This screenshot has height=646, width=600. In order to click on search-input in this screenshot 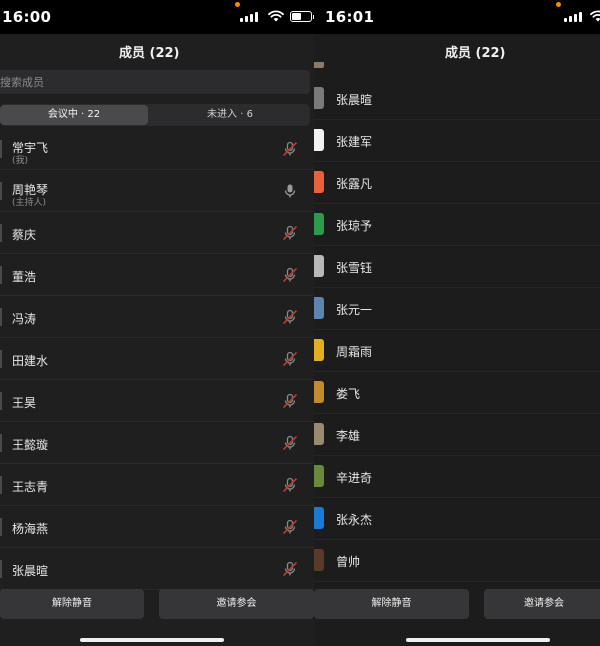, I will do `click(155, 82)`.